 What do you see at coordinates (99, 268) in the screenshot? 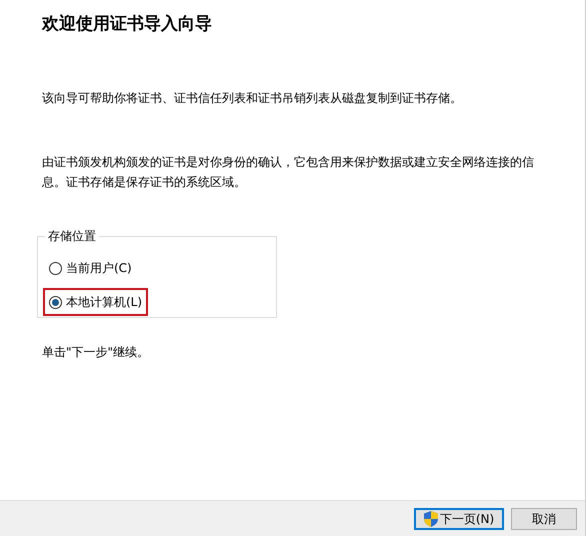
I see `radio-label: 当前用户(C)` at bounding box center [99, 268].